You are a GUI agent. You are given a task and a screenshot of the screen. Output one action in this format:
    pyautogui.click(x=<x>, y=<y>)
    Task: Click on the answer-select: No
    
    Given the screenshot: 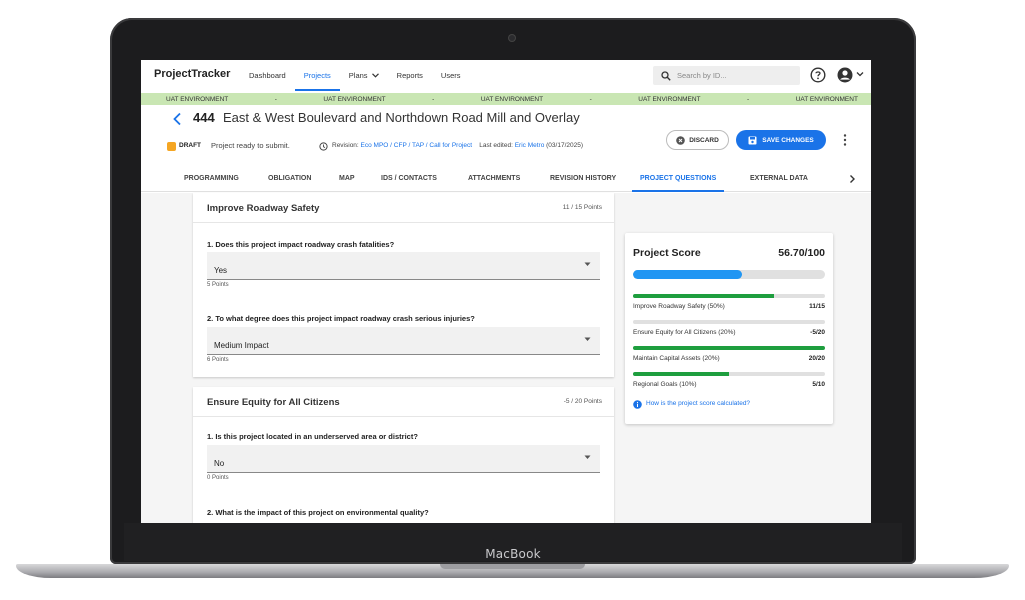 What is the action you would take?
    pyautogui.click(x=403, y=459)
    